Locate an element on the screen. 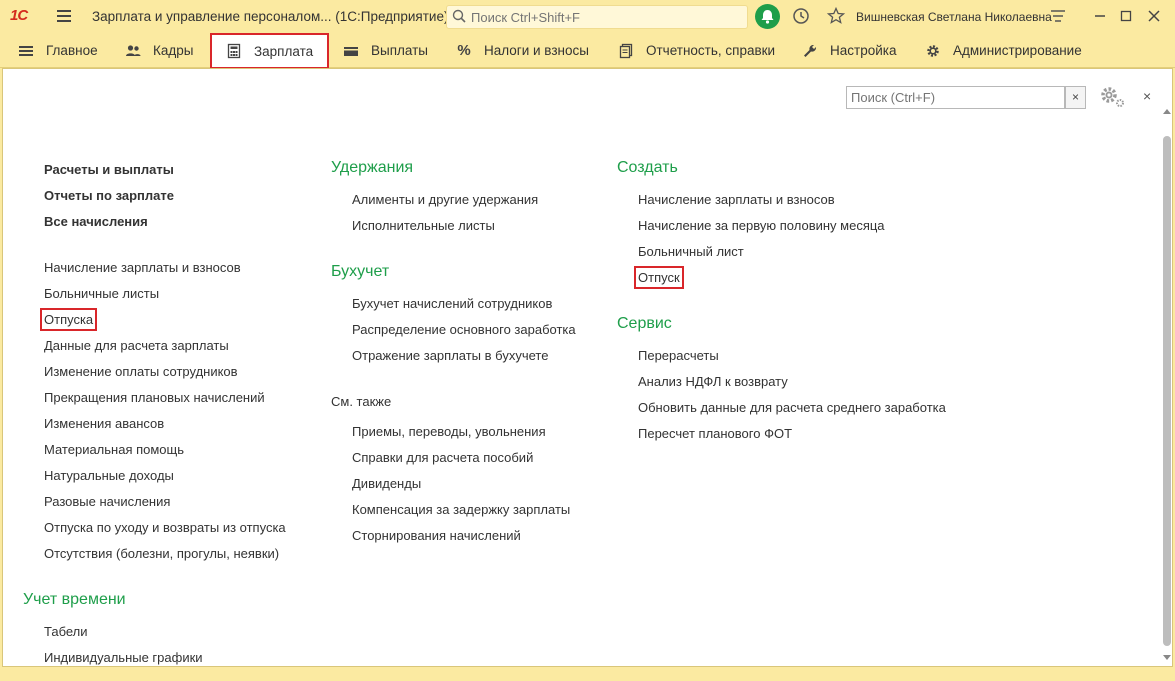  calculator-icon is located at coordinates (234, 51).